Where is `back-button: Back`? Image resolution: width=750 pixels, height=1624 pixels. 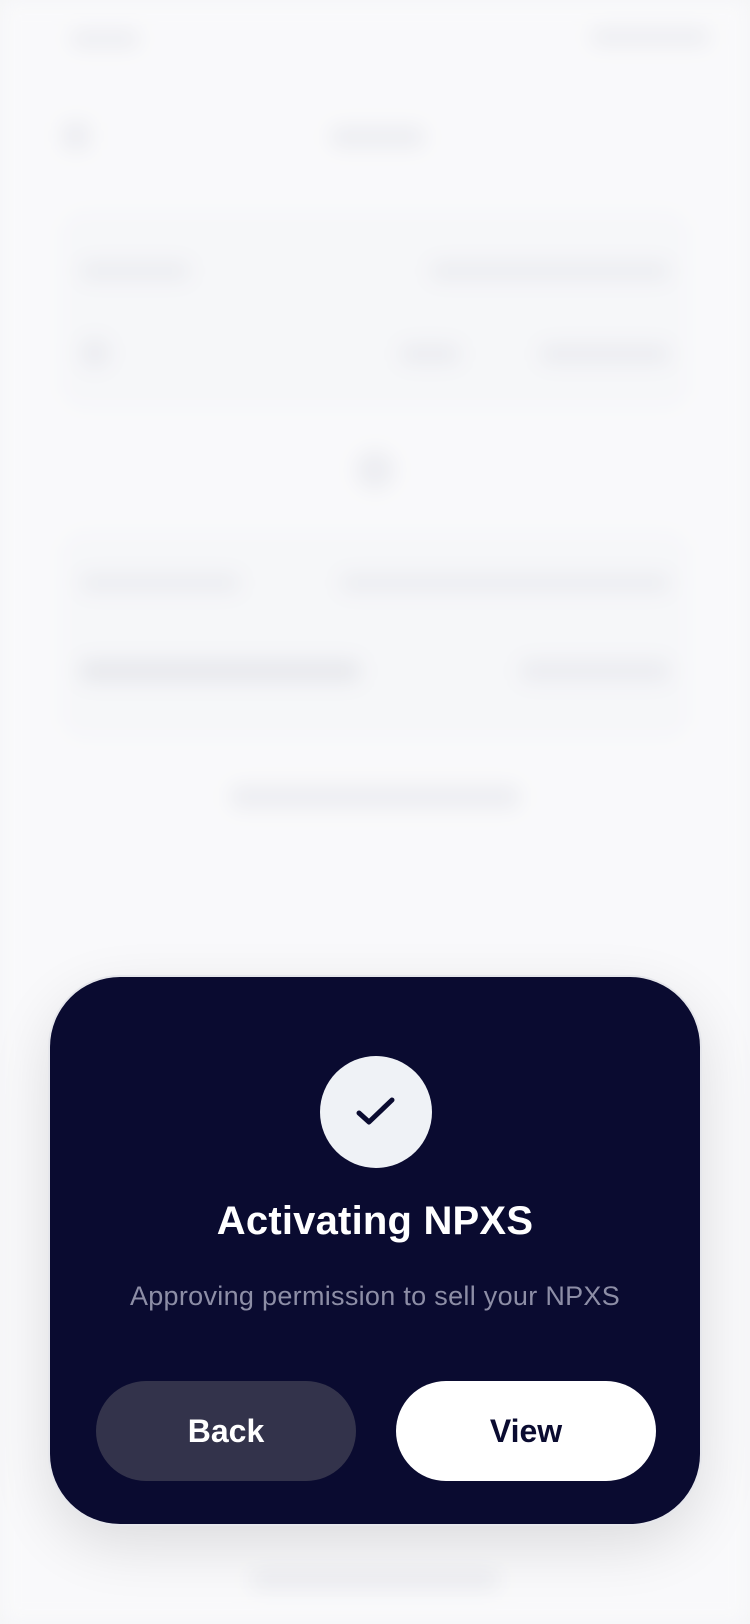 back-button: Back is located at coordinates (226, 1431).